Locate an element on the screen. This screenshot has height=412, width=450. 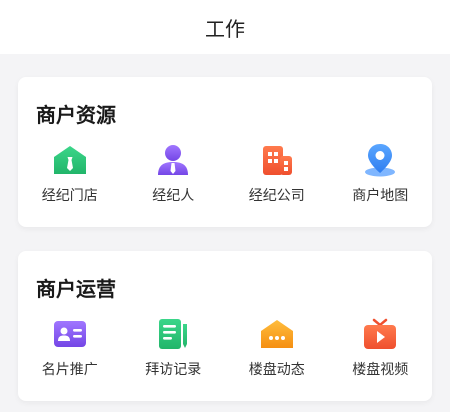
top-bar: 工作 is located at coordinates (225, 27).